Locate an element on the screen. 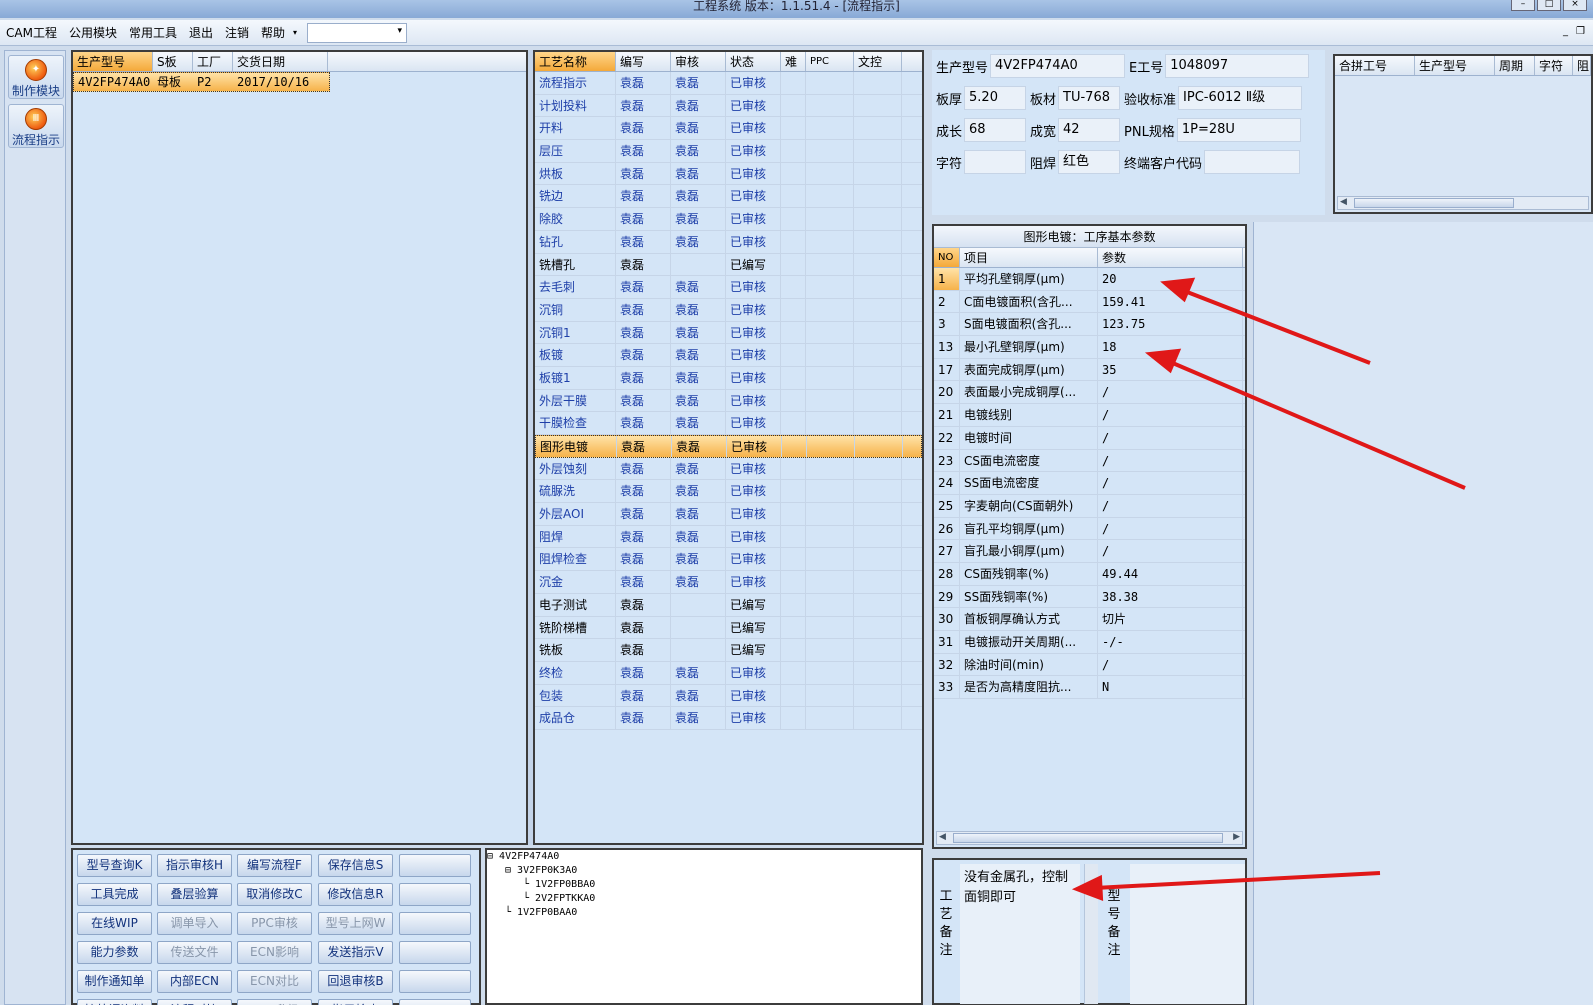 Image resolution: width=1593 pixels, height=1005 pixels. table-row: 开料 袁磊 袁磊 已审核 is located at coordinates (728, 129).